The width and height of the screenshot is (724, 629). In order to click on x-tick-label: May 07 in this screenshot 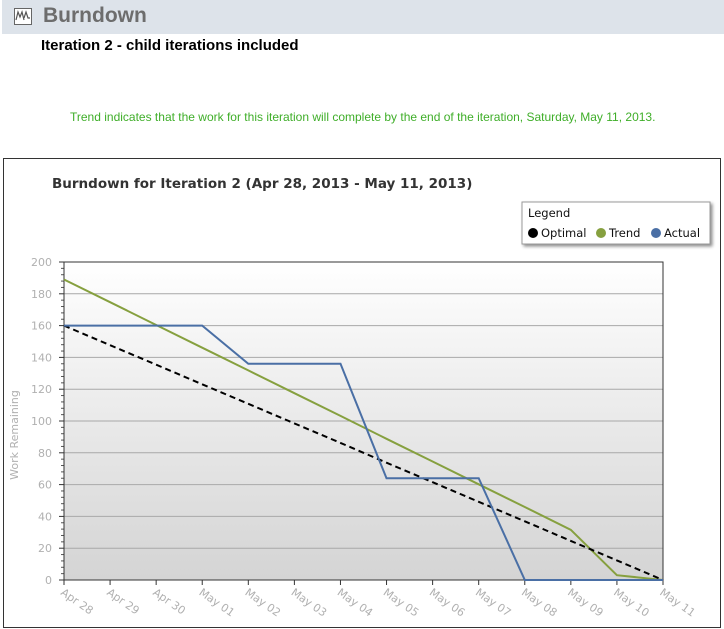, I will do `click(493, 603)`.